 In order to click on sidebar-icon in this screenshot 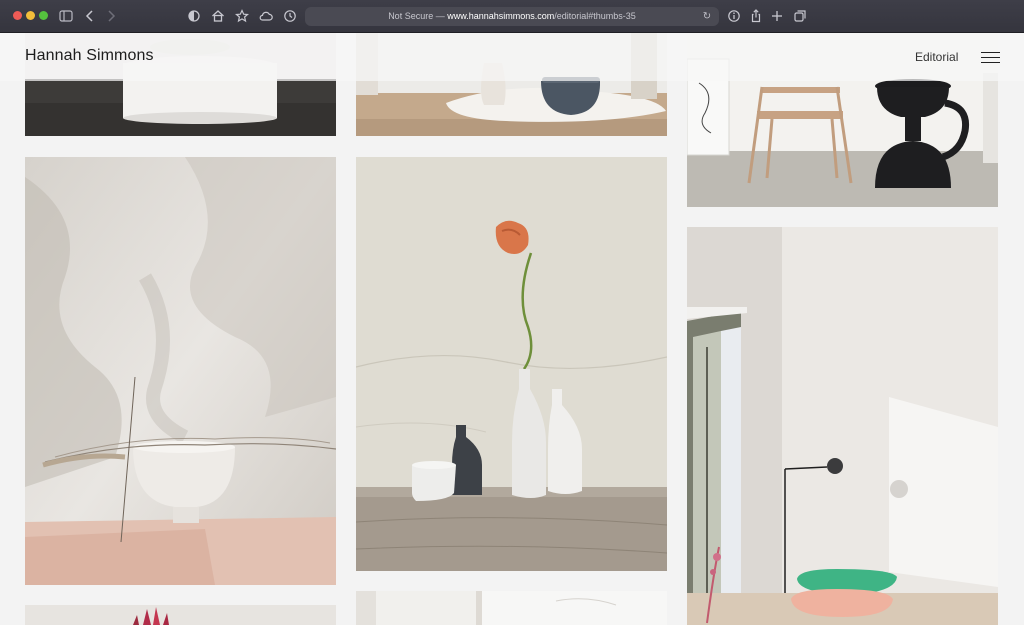, I will do `click(66, 16)`.